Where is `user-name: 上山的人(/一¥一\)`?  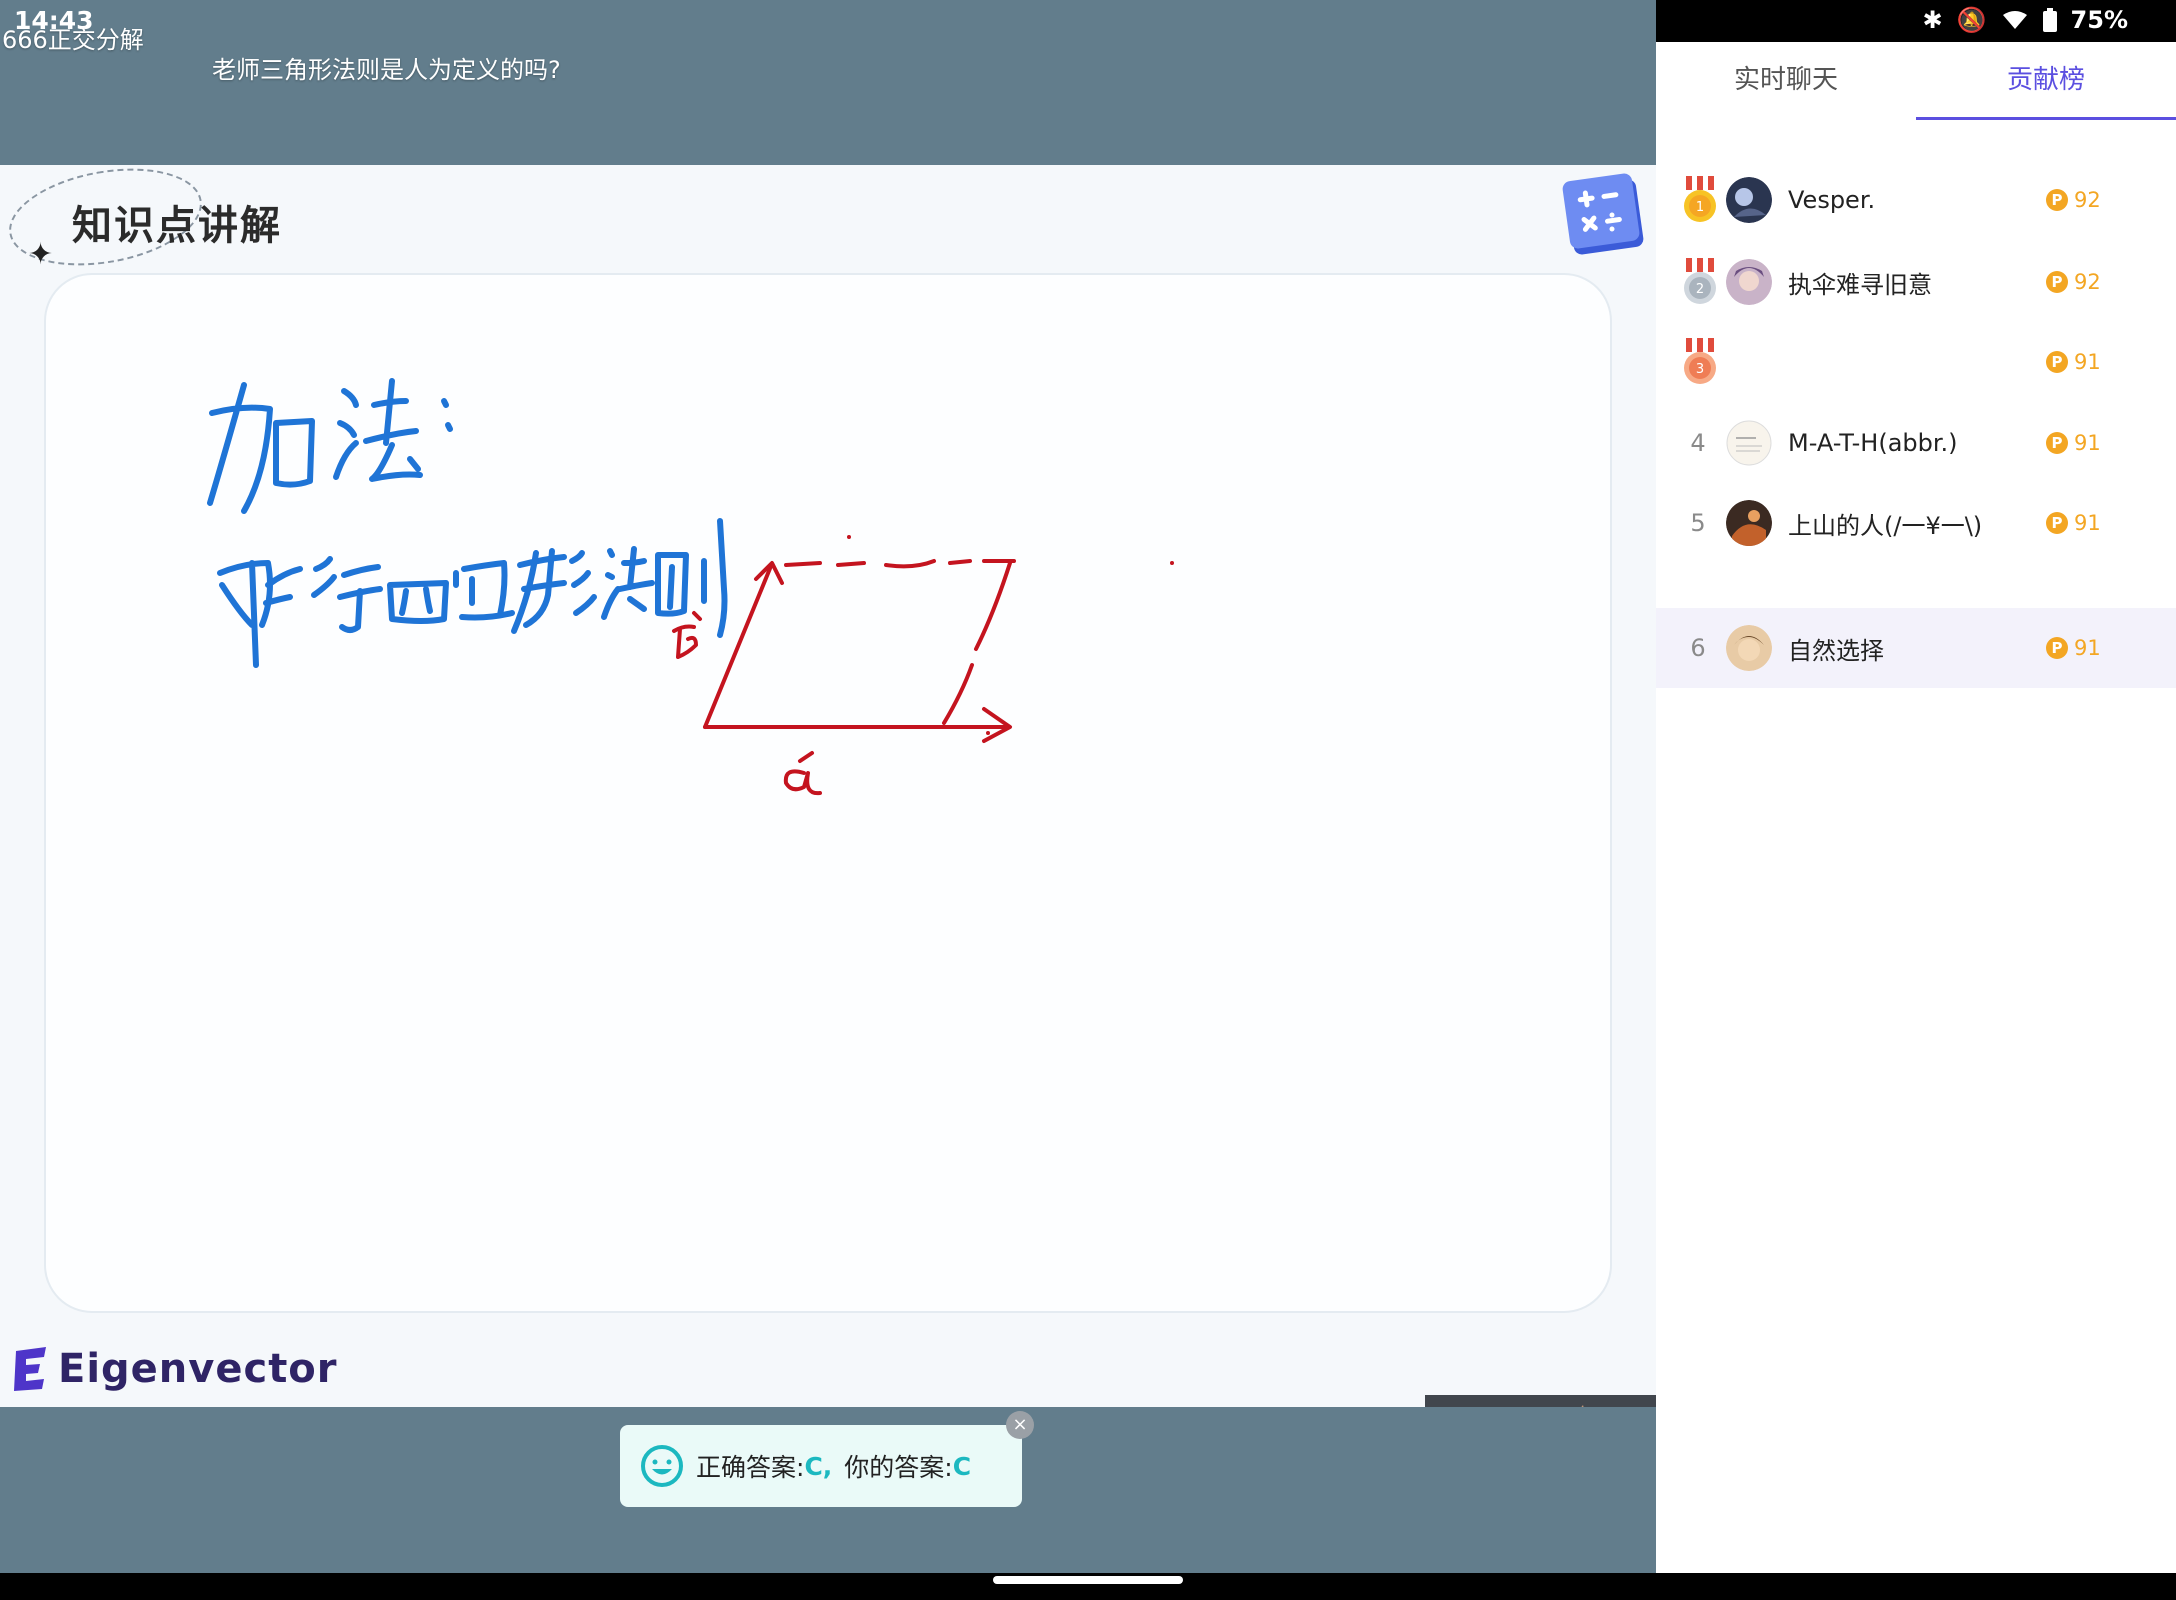
user-name: 上山的人(/一¥一\) is located at coordinates (1885, 525).